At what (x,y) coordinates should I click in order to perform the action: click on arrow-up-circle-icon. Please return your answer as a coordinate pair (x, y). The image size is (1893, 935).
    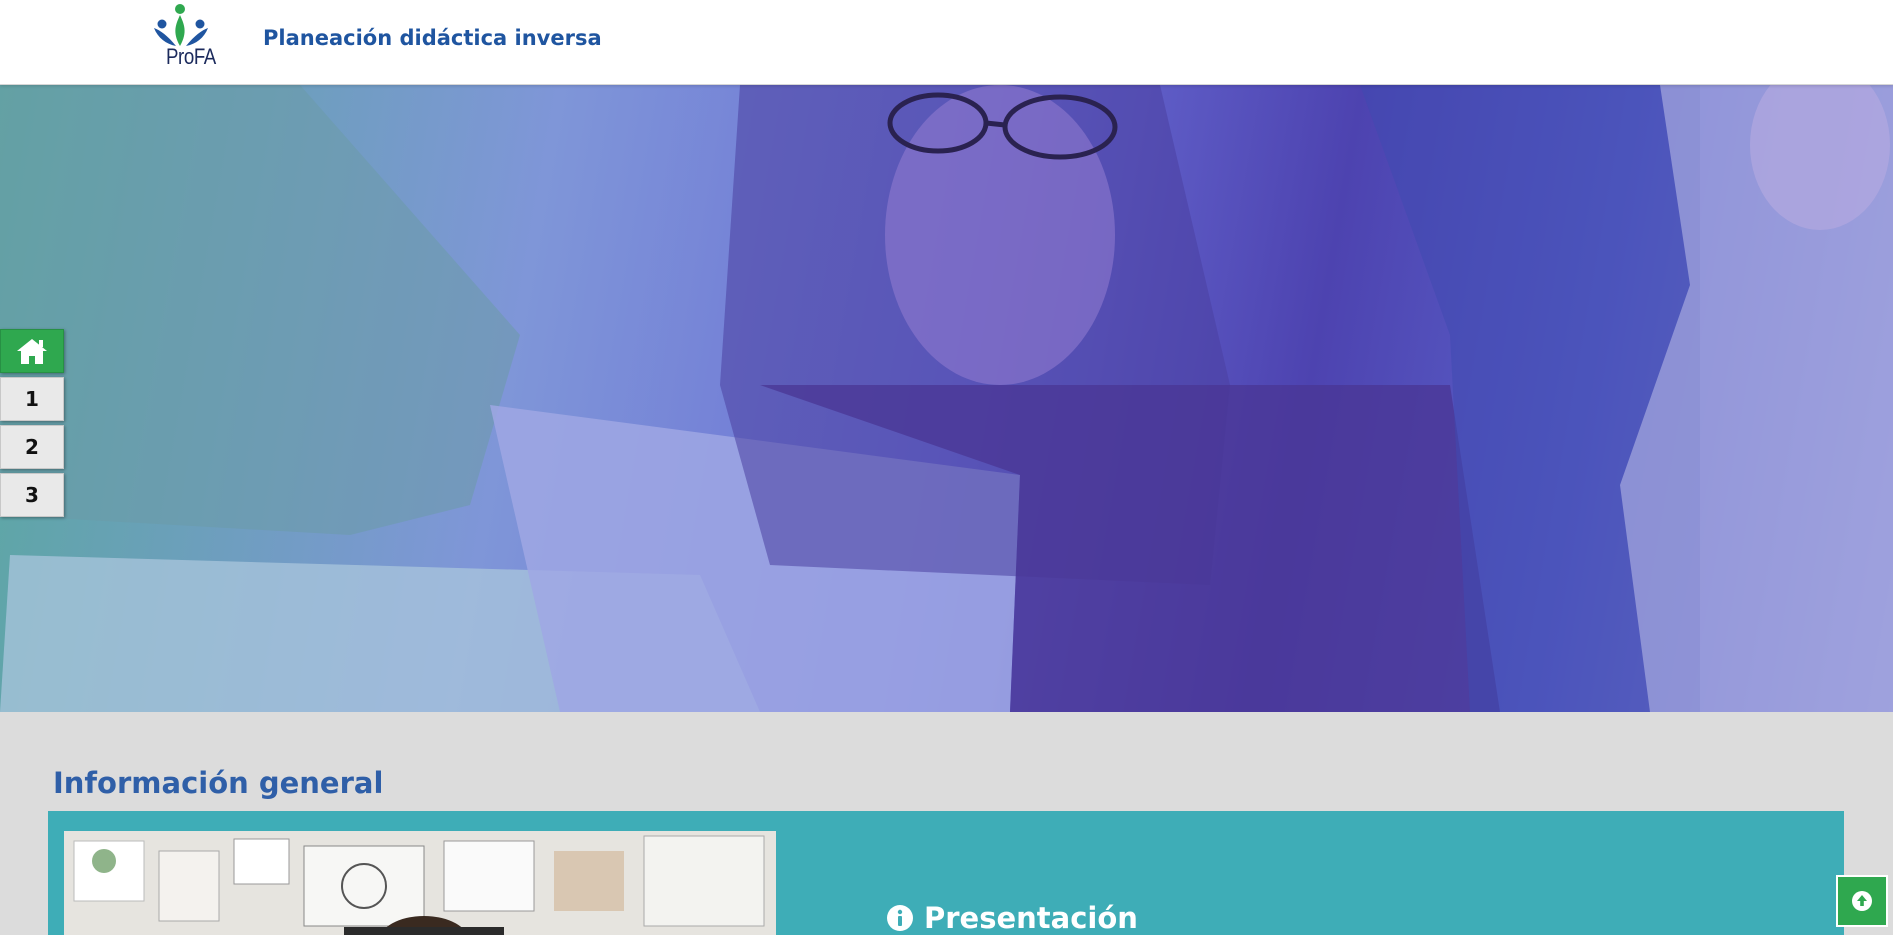
    Looking at the image, I should click on (1862, 901).